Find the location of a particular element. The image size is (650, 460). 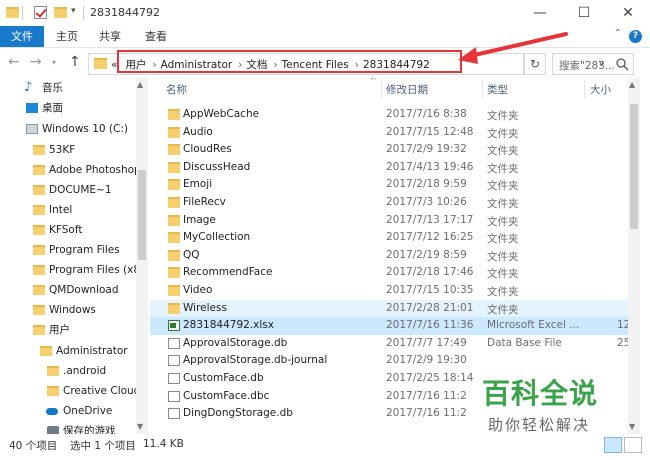

help-icon: ? is located at coordinates (635, 36).